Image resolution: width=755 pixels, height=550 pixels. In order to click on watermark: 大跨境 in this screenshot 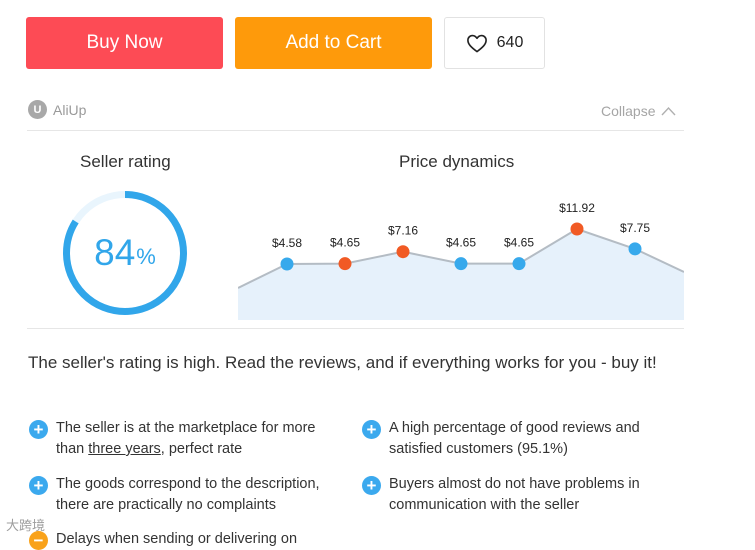, I will do `click(26, 525)`.